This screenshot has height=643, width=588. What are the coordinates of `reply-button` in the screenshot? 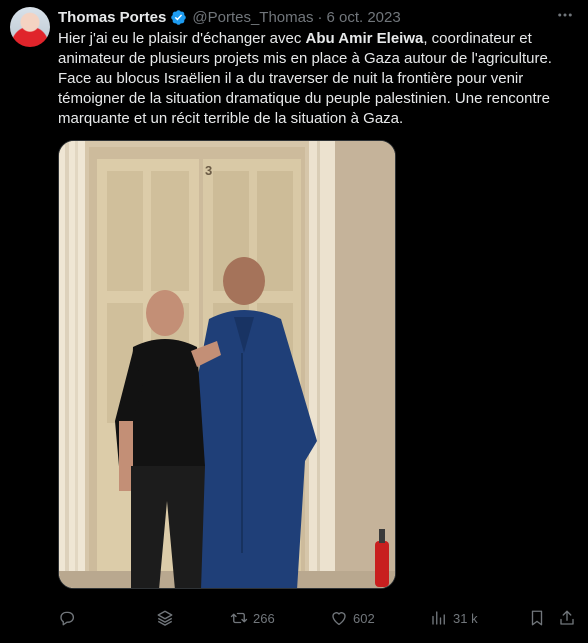 It's located at (67, 618).